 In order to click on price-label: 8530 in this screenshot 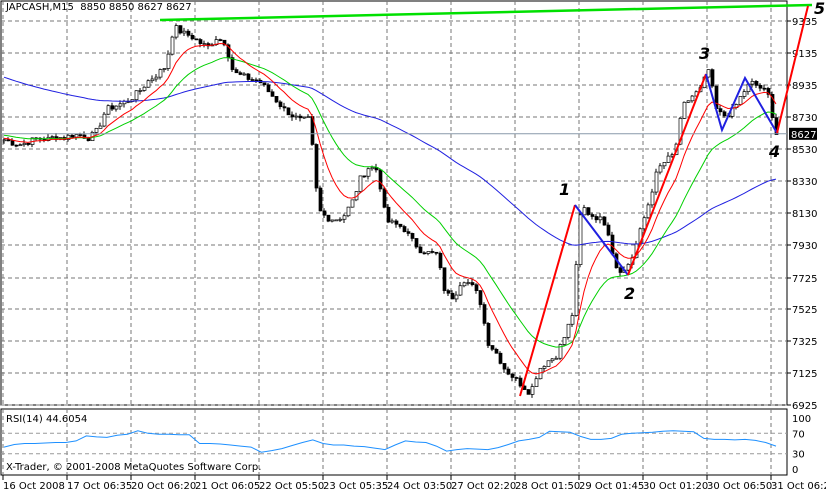, I will do `click(804, 150)`.